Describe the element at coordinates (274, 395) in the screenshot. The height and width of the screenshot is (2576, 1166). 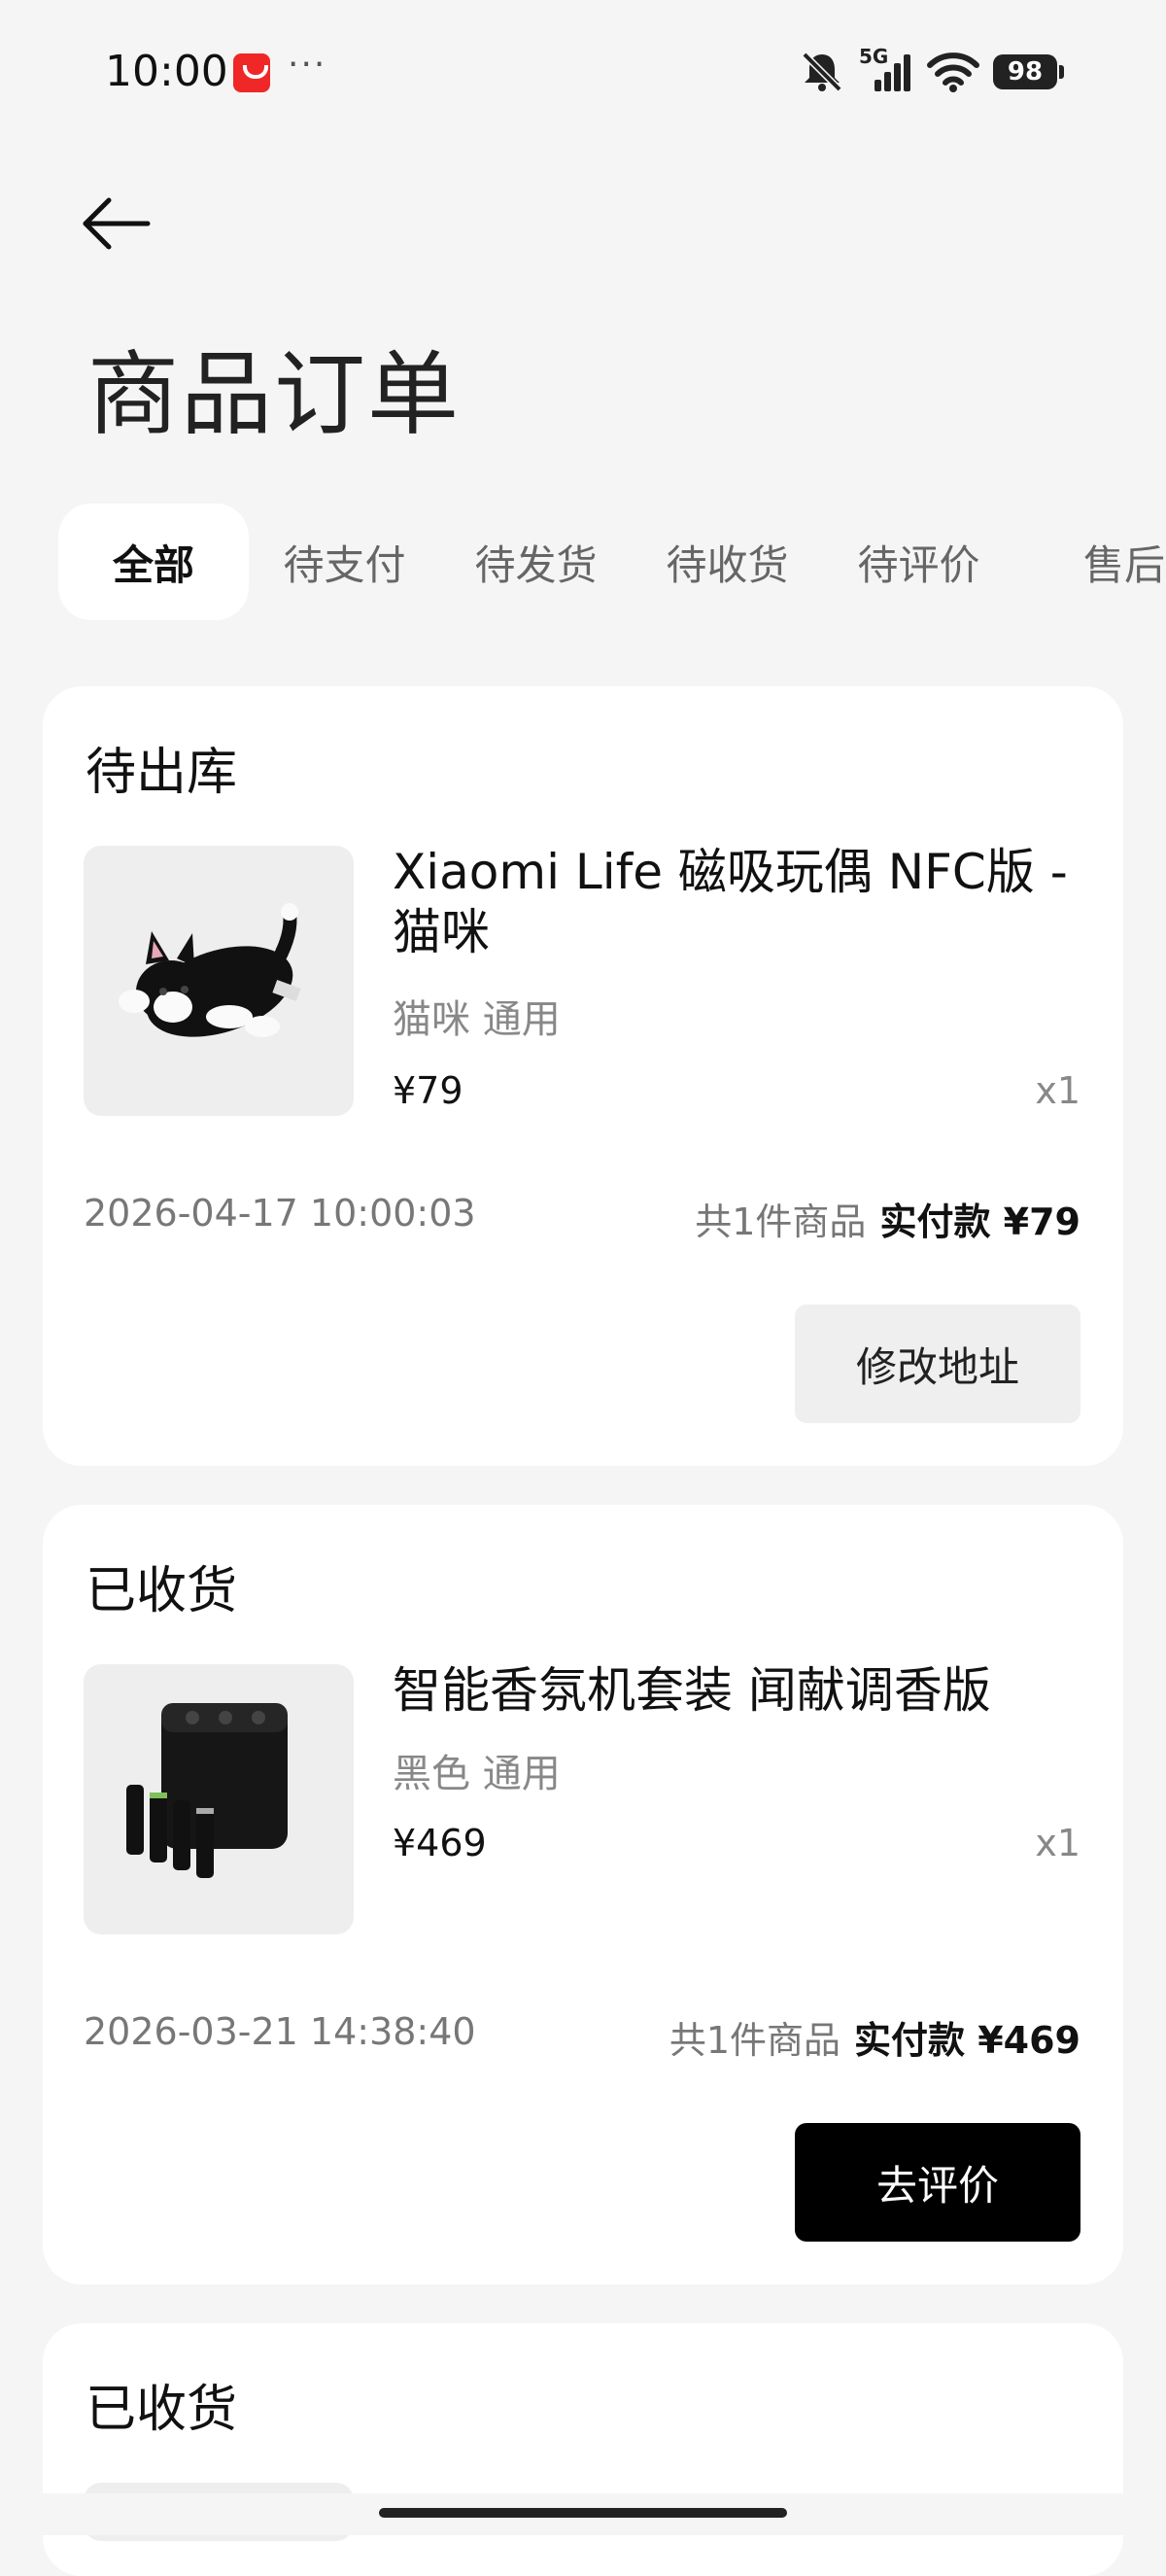
I see `page-title: 商品订单` at that location.